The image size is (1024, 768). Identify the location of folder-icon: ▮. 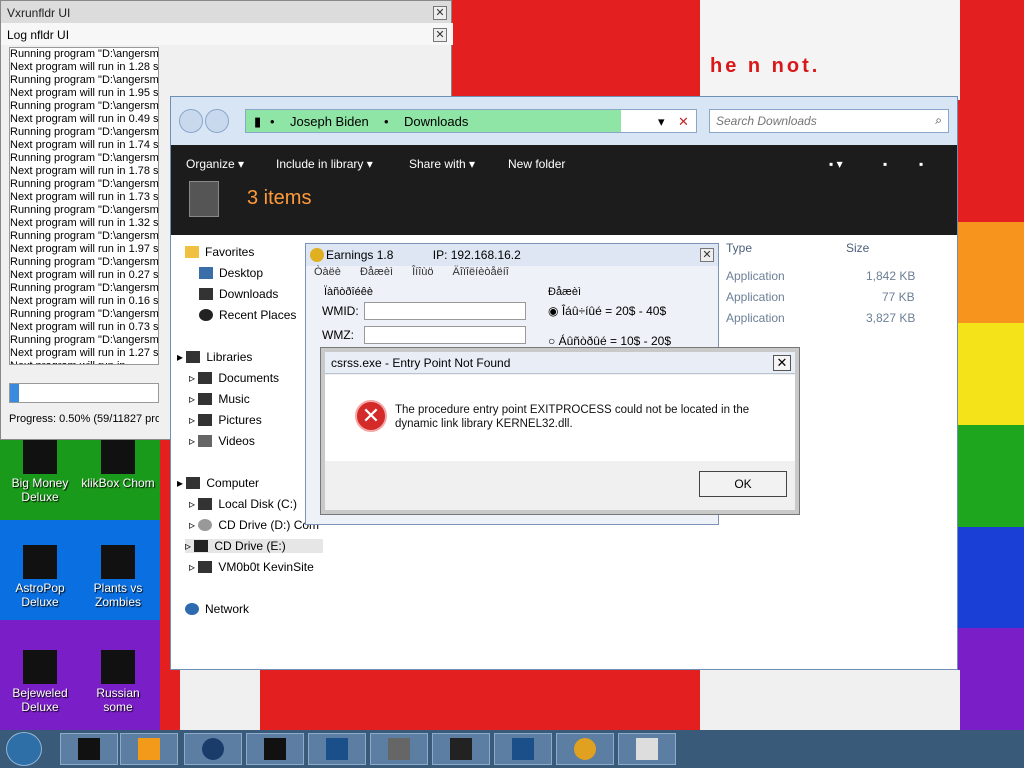
(258, 121).